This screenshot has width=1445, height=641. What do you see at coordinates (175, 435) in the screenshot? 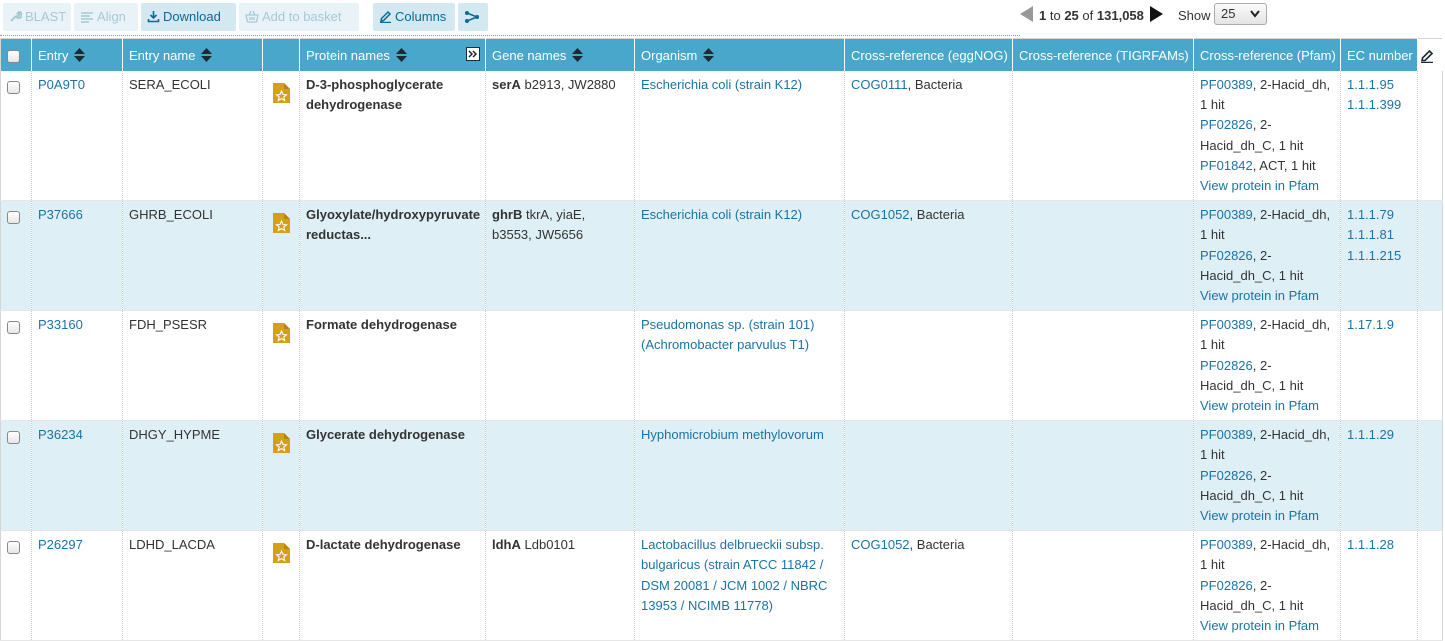
I see `entry-name: DHGY_HYPME` at bounding box center [175, 435].